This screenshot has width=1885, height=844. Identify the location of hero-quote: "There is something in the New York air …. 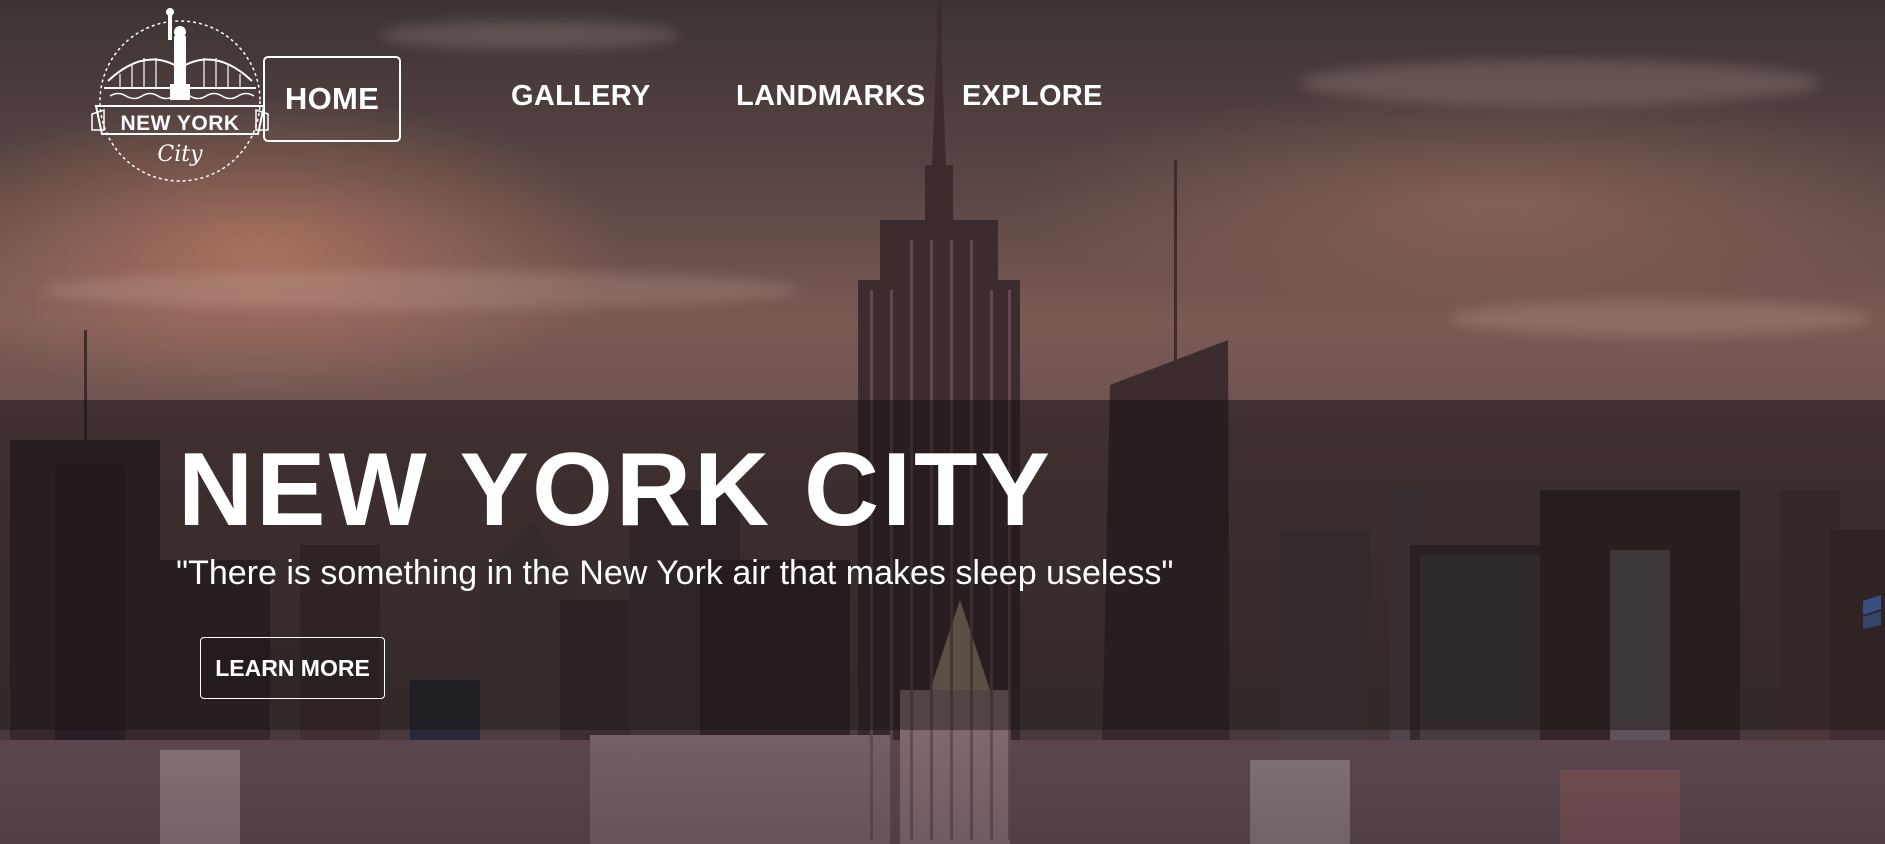
(675, 573).